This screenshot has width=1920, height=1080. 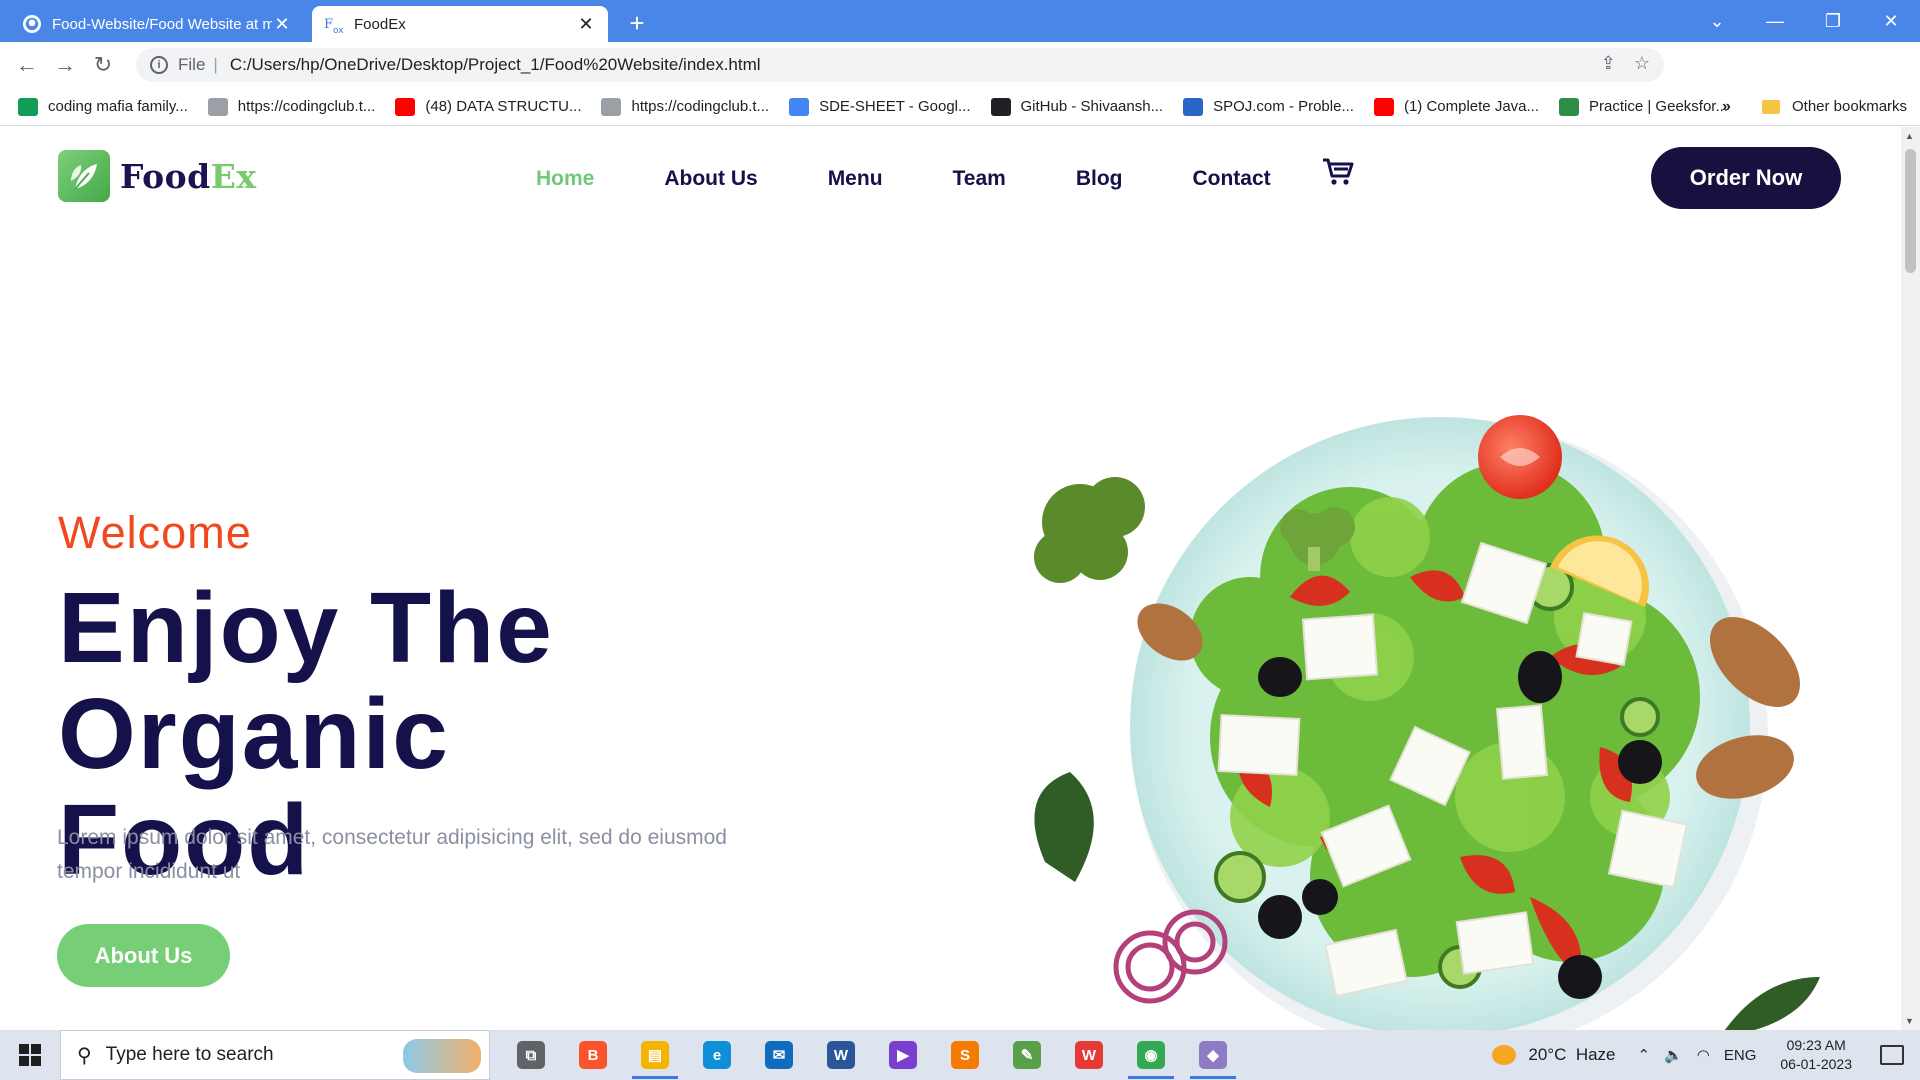 What do you see at coordinates (1892, 1055) in the screenshot?
I see `notifications-icon` at bounding box center [1892, 1055].